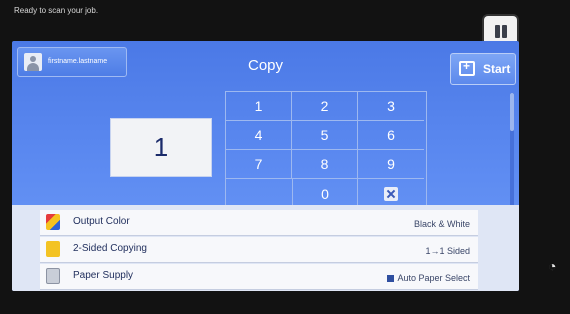 The height and width of the screenshot is (314, 570). I want to click on start-label: Start, so click(497, 69).